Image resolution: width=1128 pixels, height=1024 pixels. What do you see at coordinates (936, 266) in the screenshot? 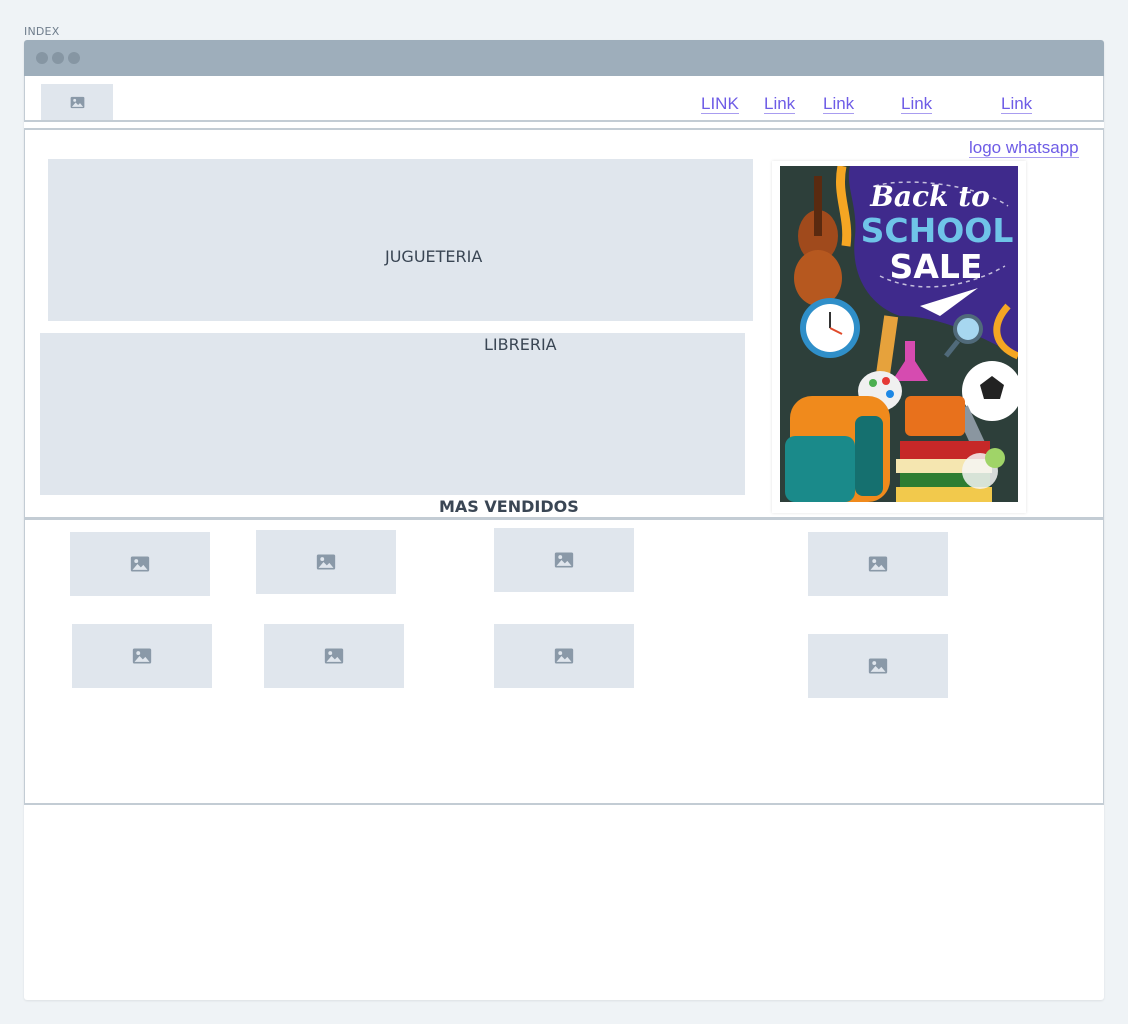
I see `poster-text-line3: SALE` at bounding box center [936, 266].